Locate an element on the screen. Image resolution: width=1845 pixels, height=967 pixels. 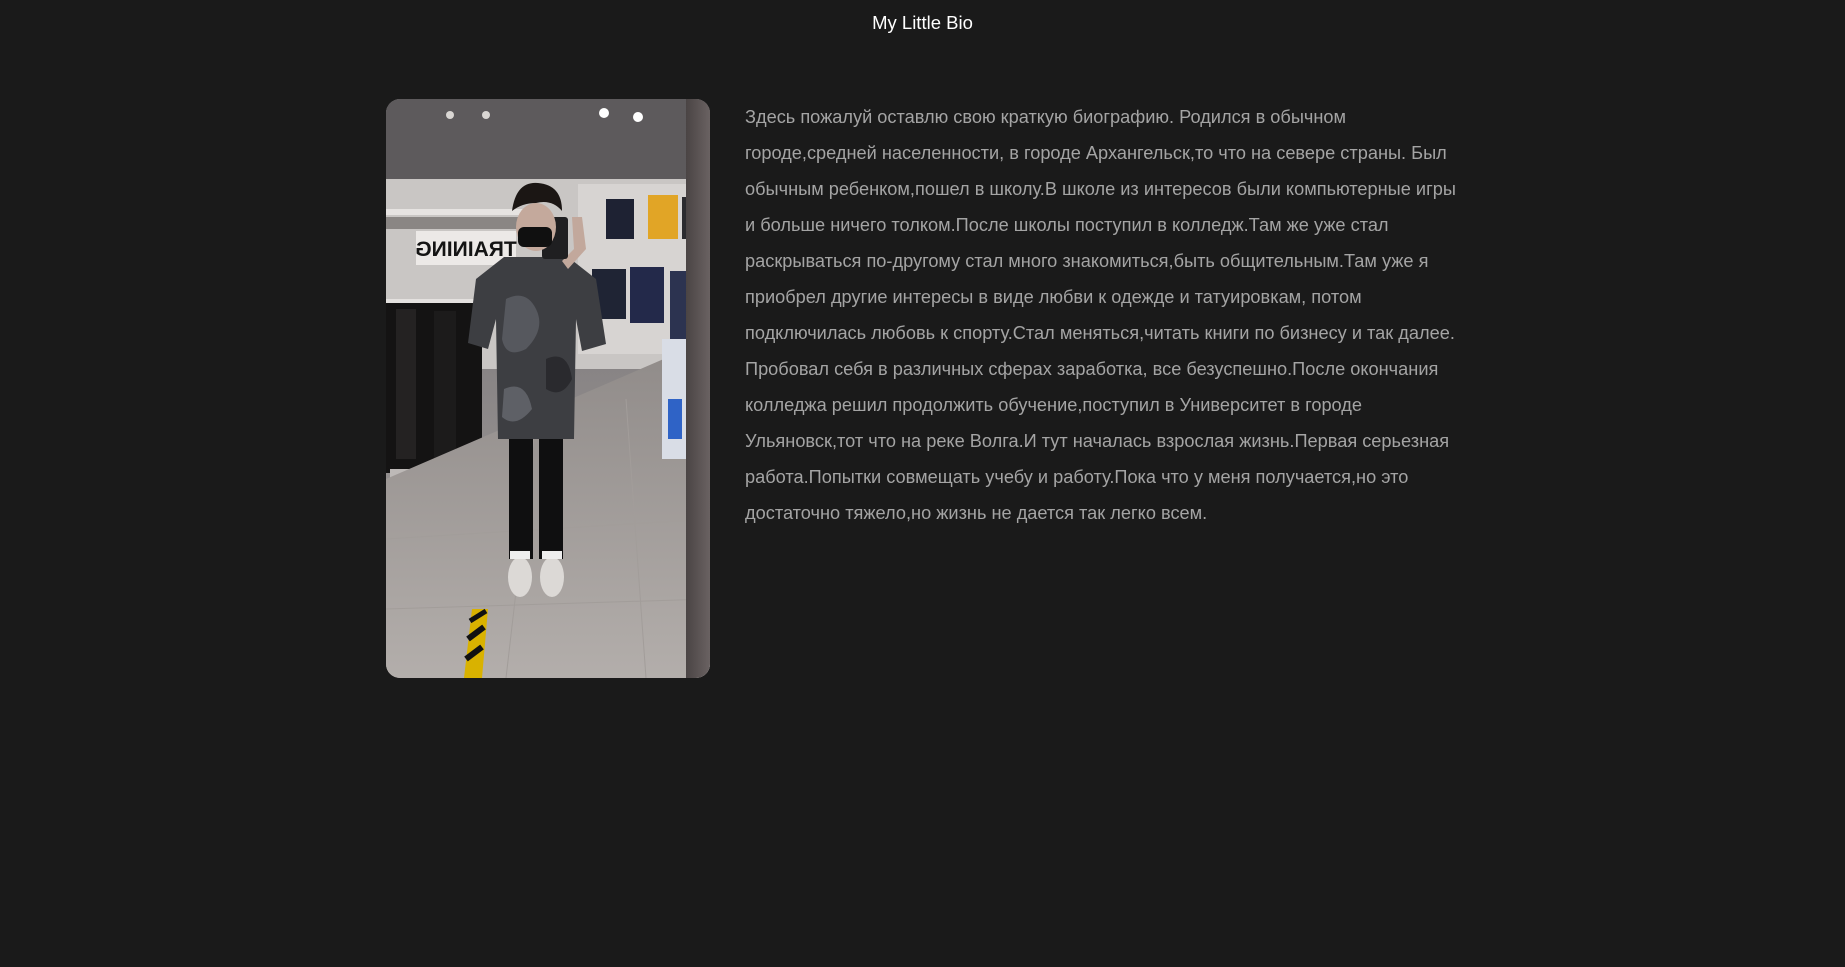
page-title: My Little Bio is located at coordinates (922, 22).